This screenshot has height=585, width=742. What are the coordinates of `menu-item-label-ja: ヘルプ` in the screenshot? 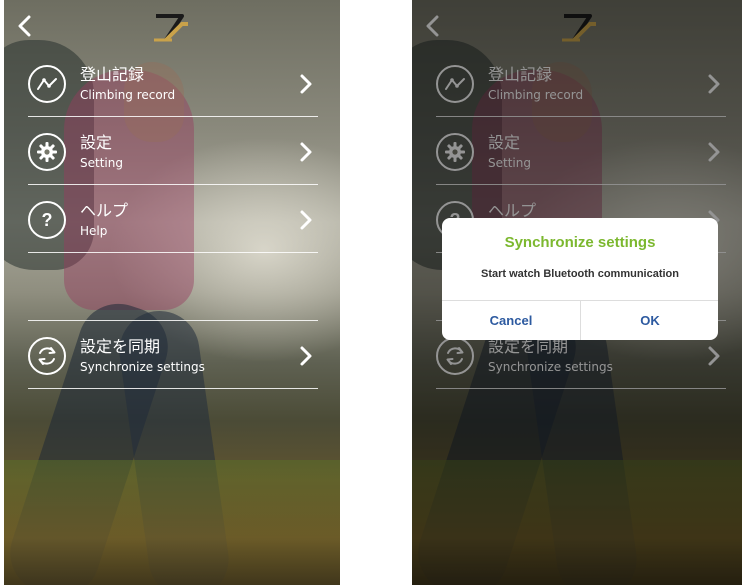 It's located at (104, 210).